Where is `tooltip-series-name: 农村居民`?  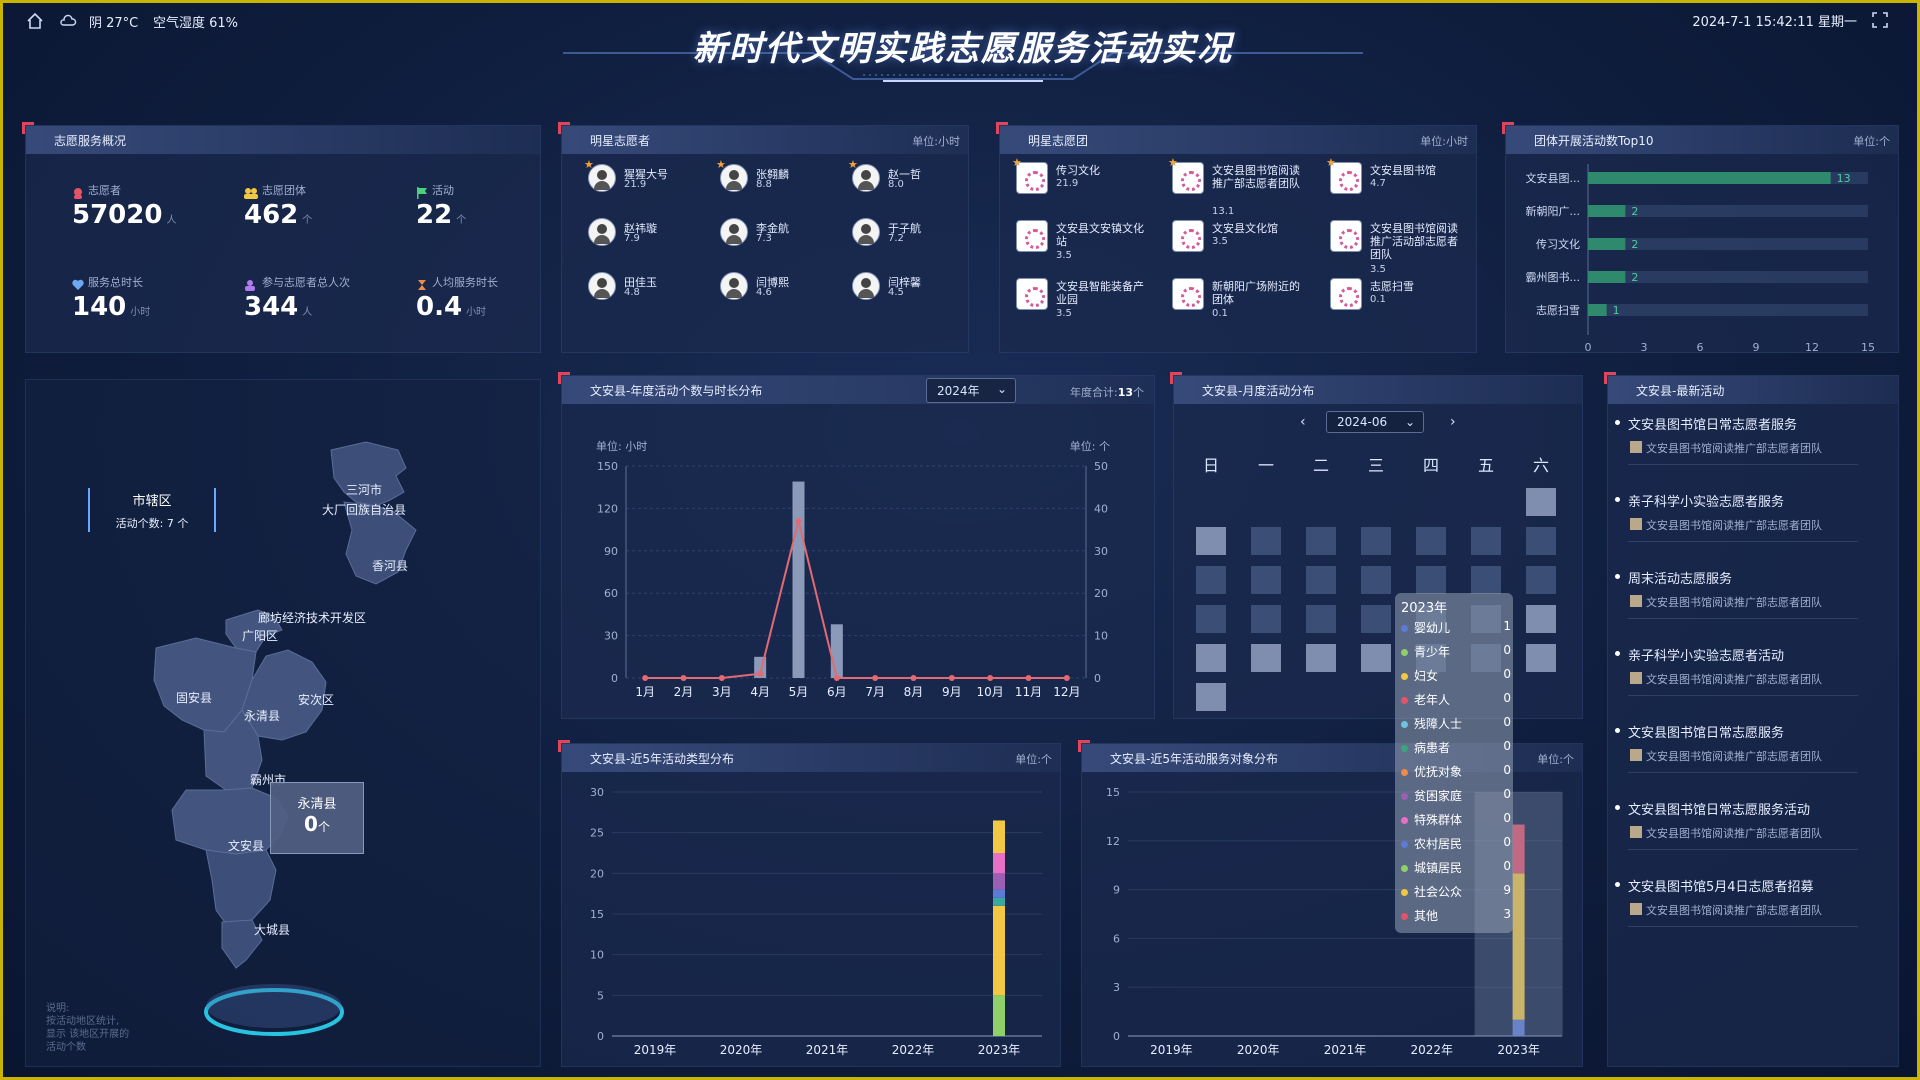
tooltip-series-name: 农村居民 is located at coordinates (1438, 844).